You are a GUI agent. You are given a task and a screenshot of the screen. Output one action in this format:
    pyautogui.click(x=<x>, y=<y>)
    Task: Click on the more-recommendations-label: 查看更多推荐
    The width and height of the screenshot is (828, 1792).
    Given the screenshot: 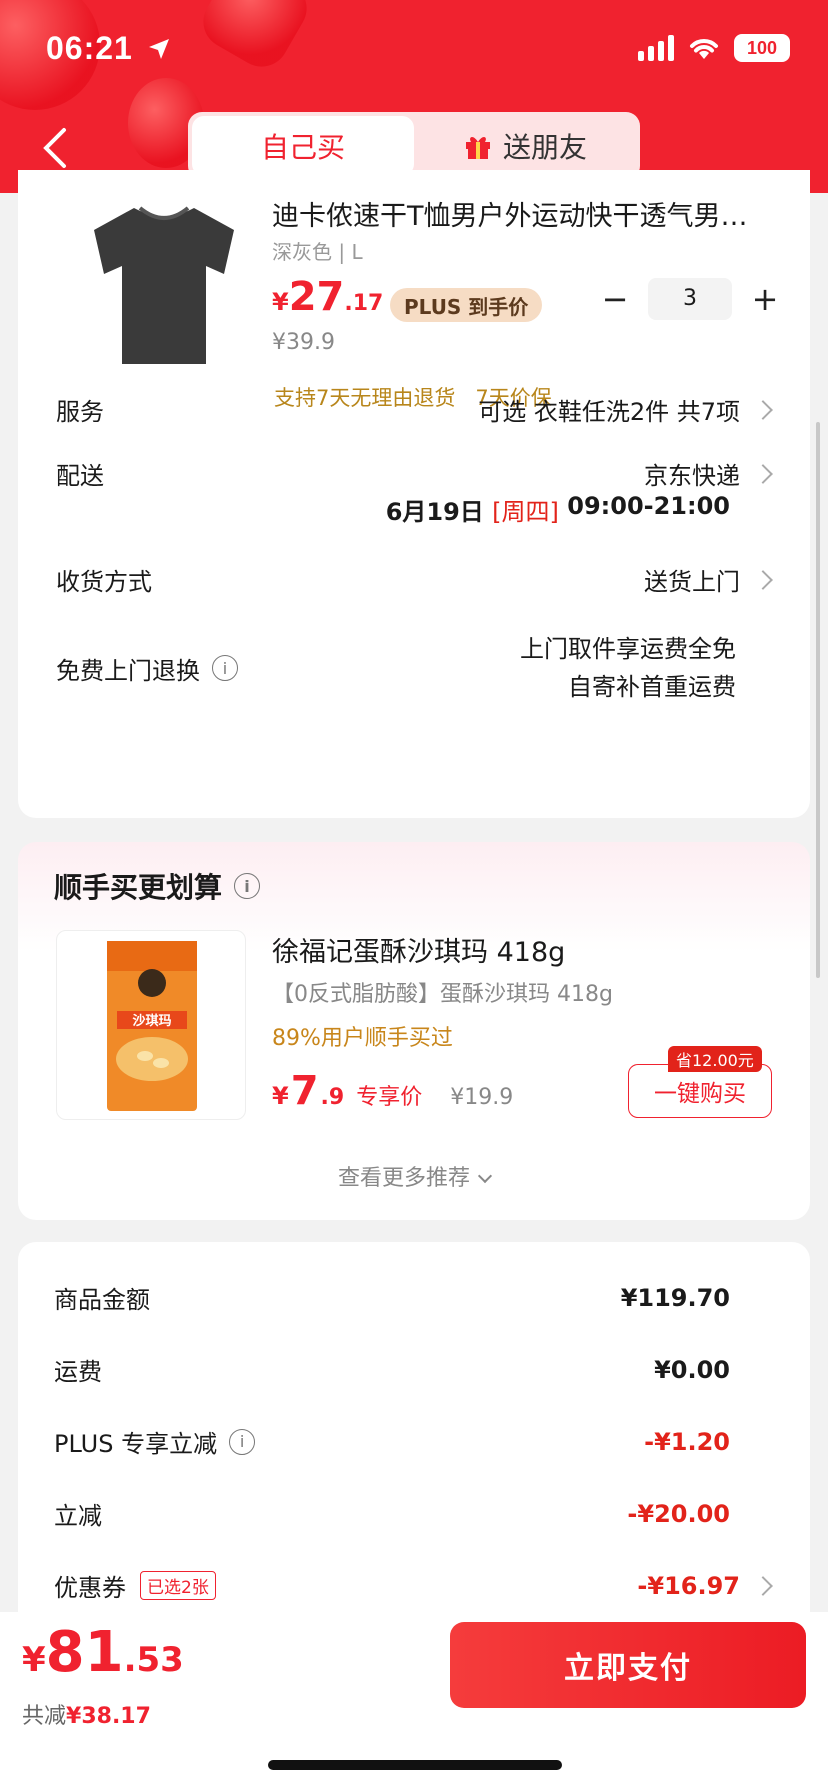 What is the action you would take?
    pyautogui.click(x=403, y=1178)
    